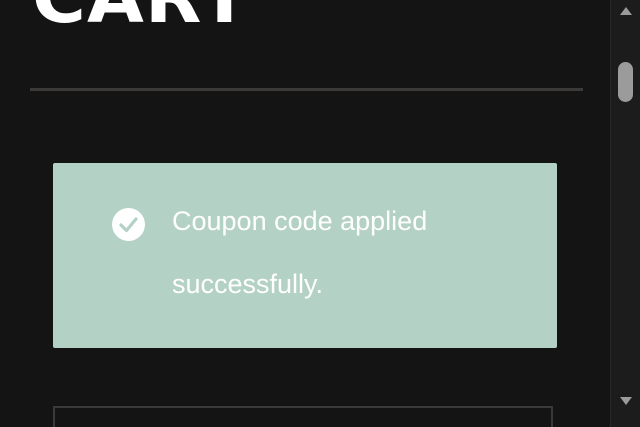 This screenshot has width=640, height=427. I want to click on chevron-up-icon, so click(625, 18).